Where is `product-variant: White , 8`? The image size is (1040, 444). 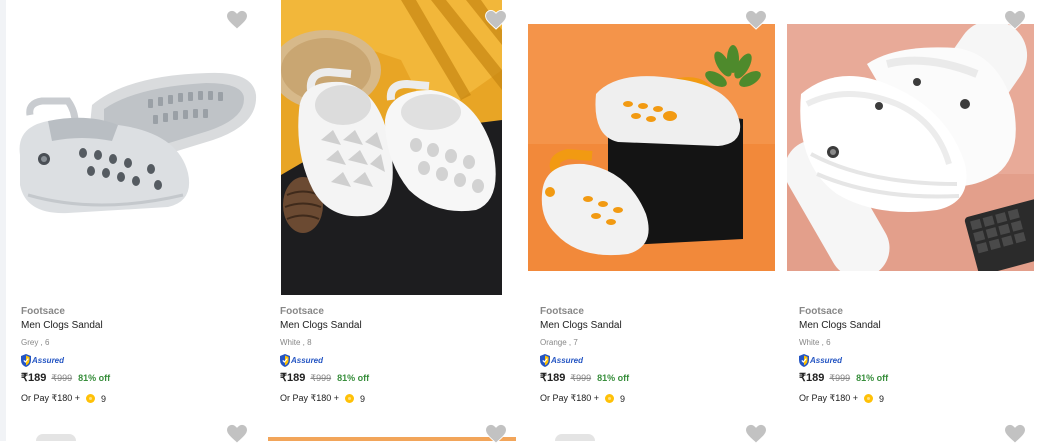 product-variant: White , 8 is located at coordinates (296, 342).